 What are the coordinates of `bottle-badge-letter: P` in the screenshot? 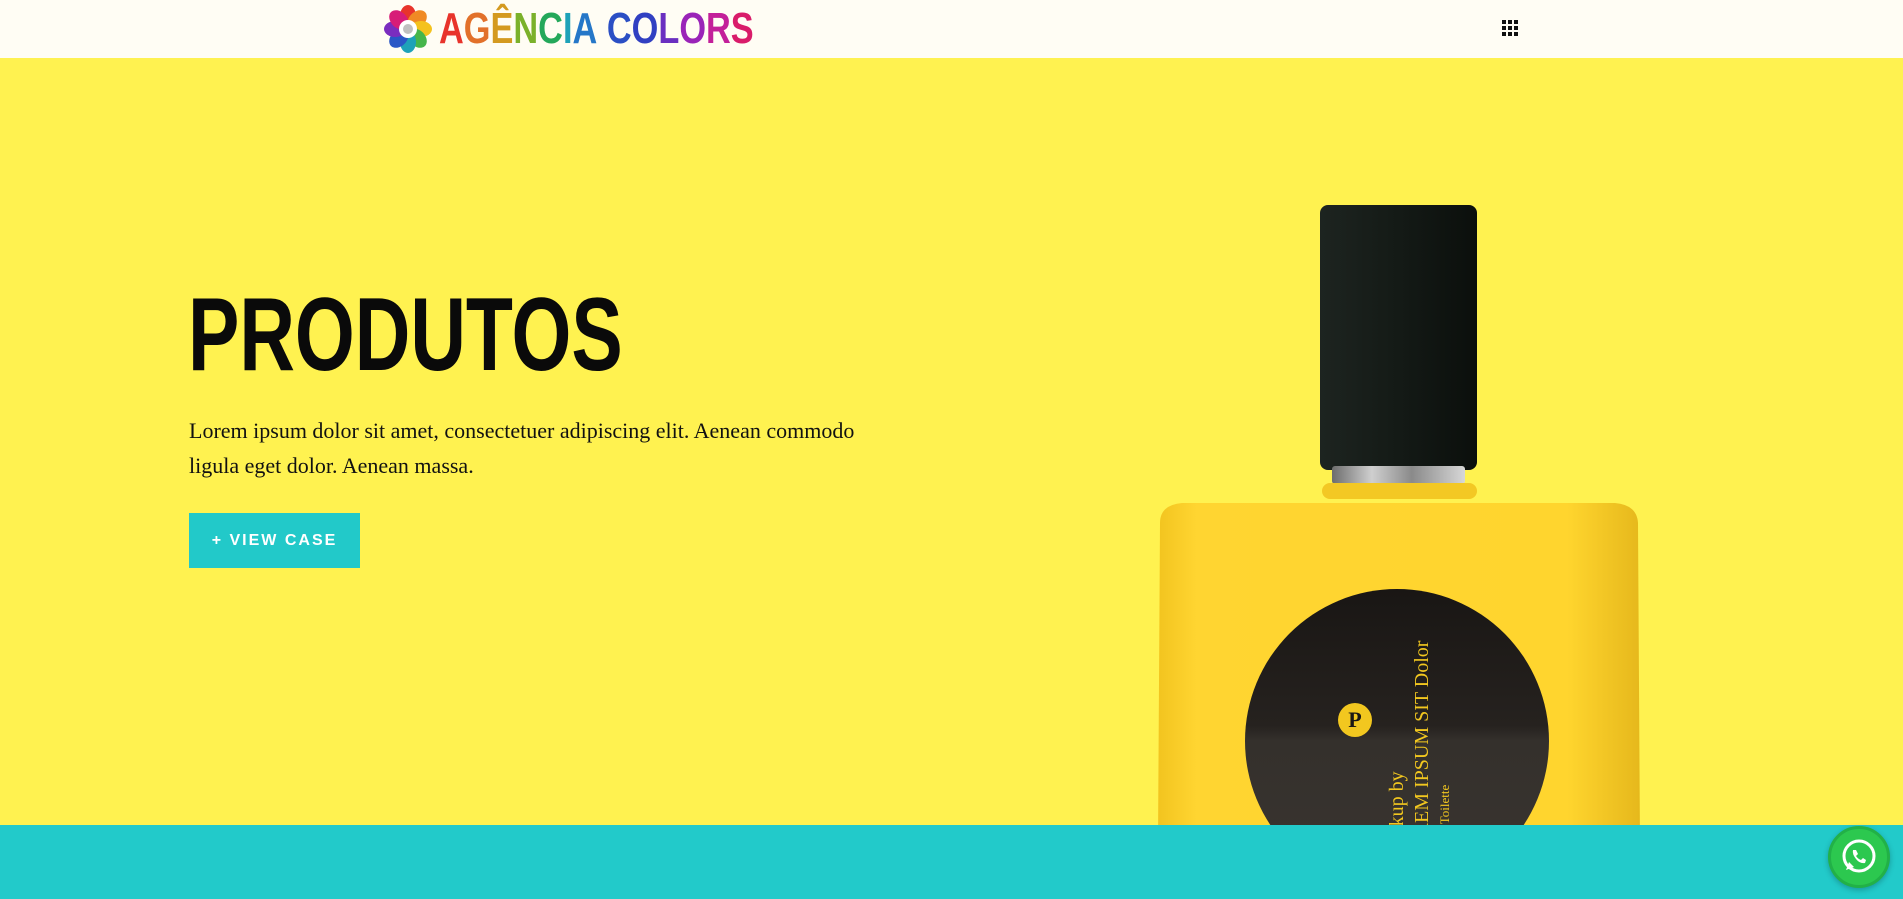 It's located at (1355, 719).